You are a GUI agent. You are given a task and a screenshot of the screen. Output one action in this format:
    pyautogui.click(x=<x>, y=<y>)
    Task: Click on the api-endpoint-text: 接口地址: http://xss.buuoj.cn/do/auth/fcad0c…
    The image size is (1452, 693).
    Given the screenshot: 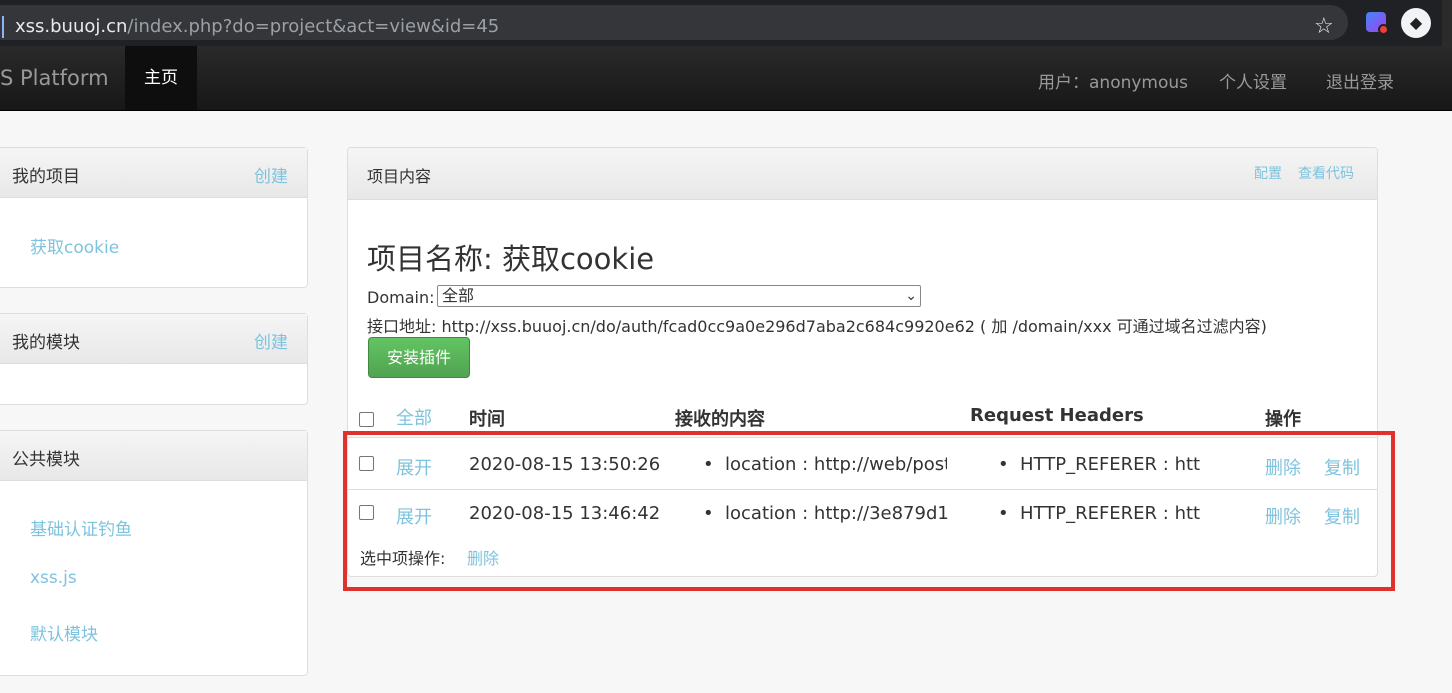 What is the action you would take?
    pyautogui.click(x=817, y=326)
    